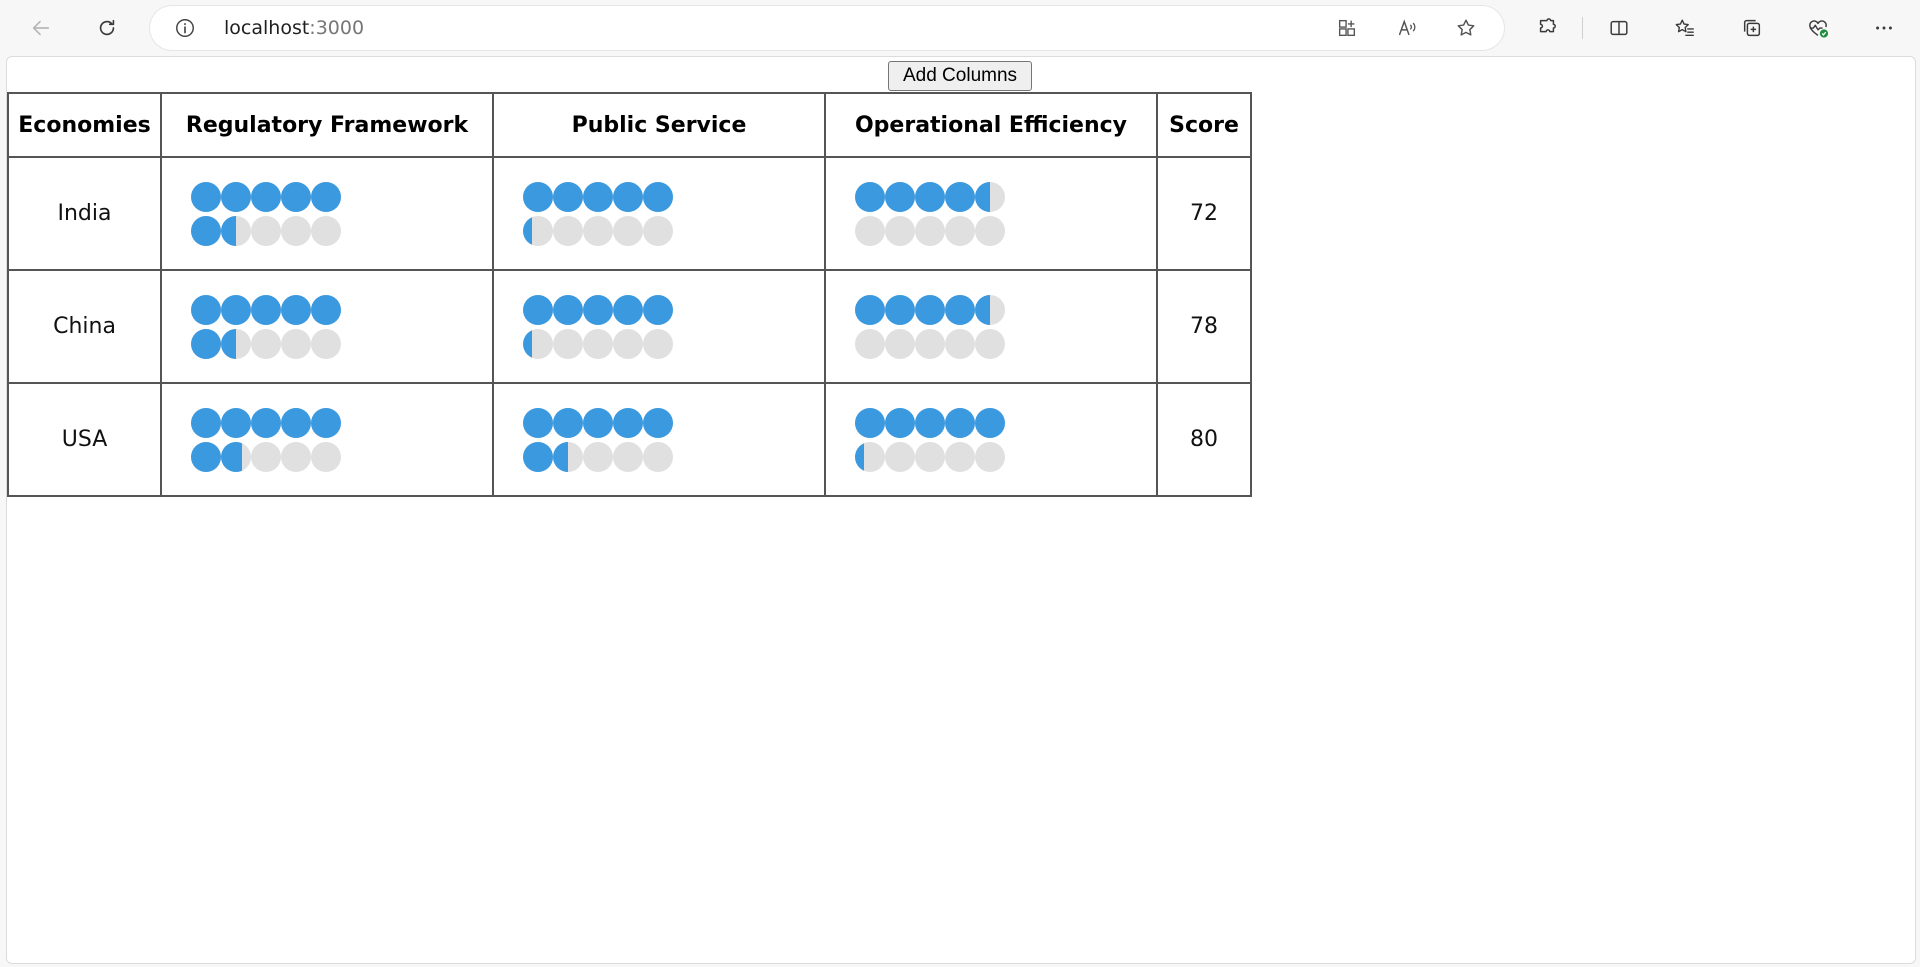 The width and height of the screenshot is (1920, 967). Describe the element at coordinates (1547, 28) in the screenshot. I see `extensions-button` at that location.